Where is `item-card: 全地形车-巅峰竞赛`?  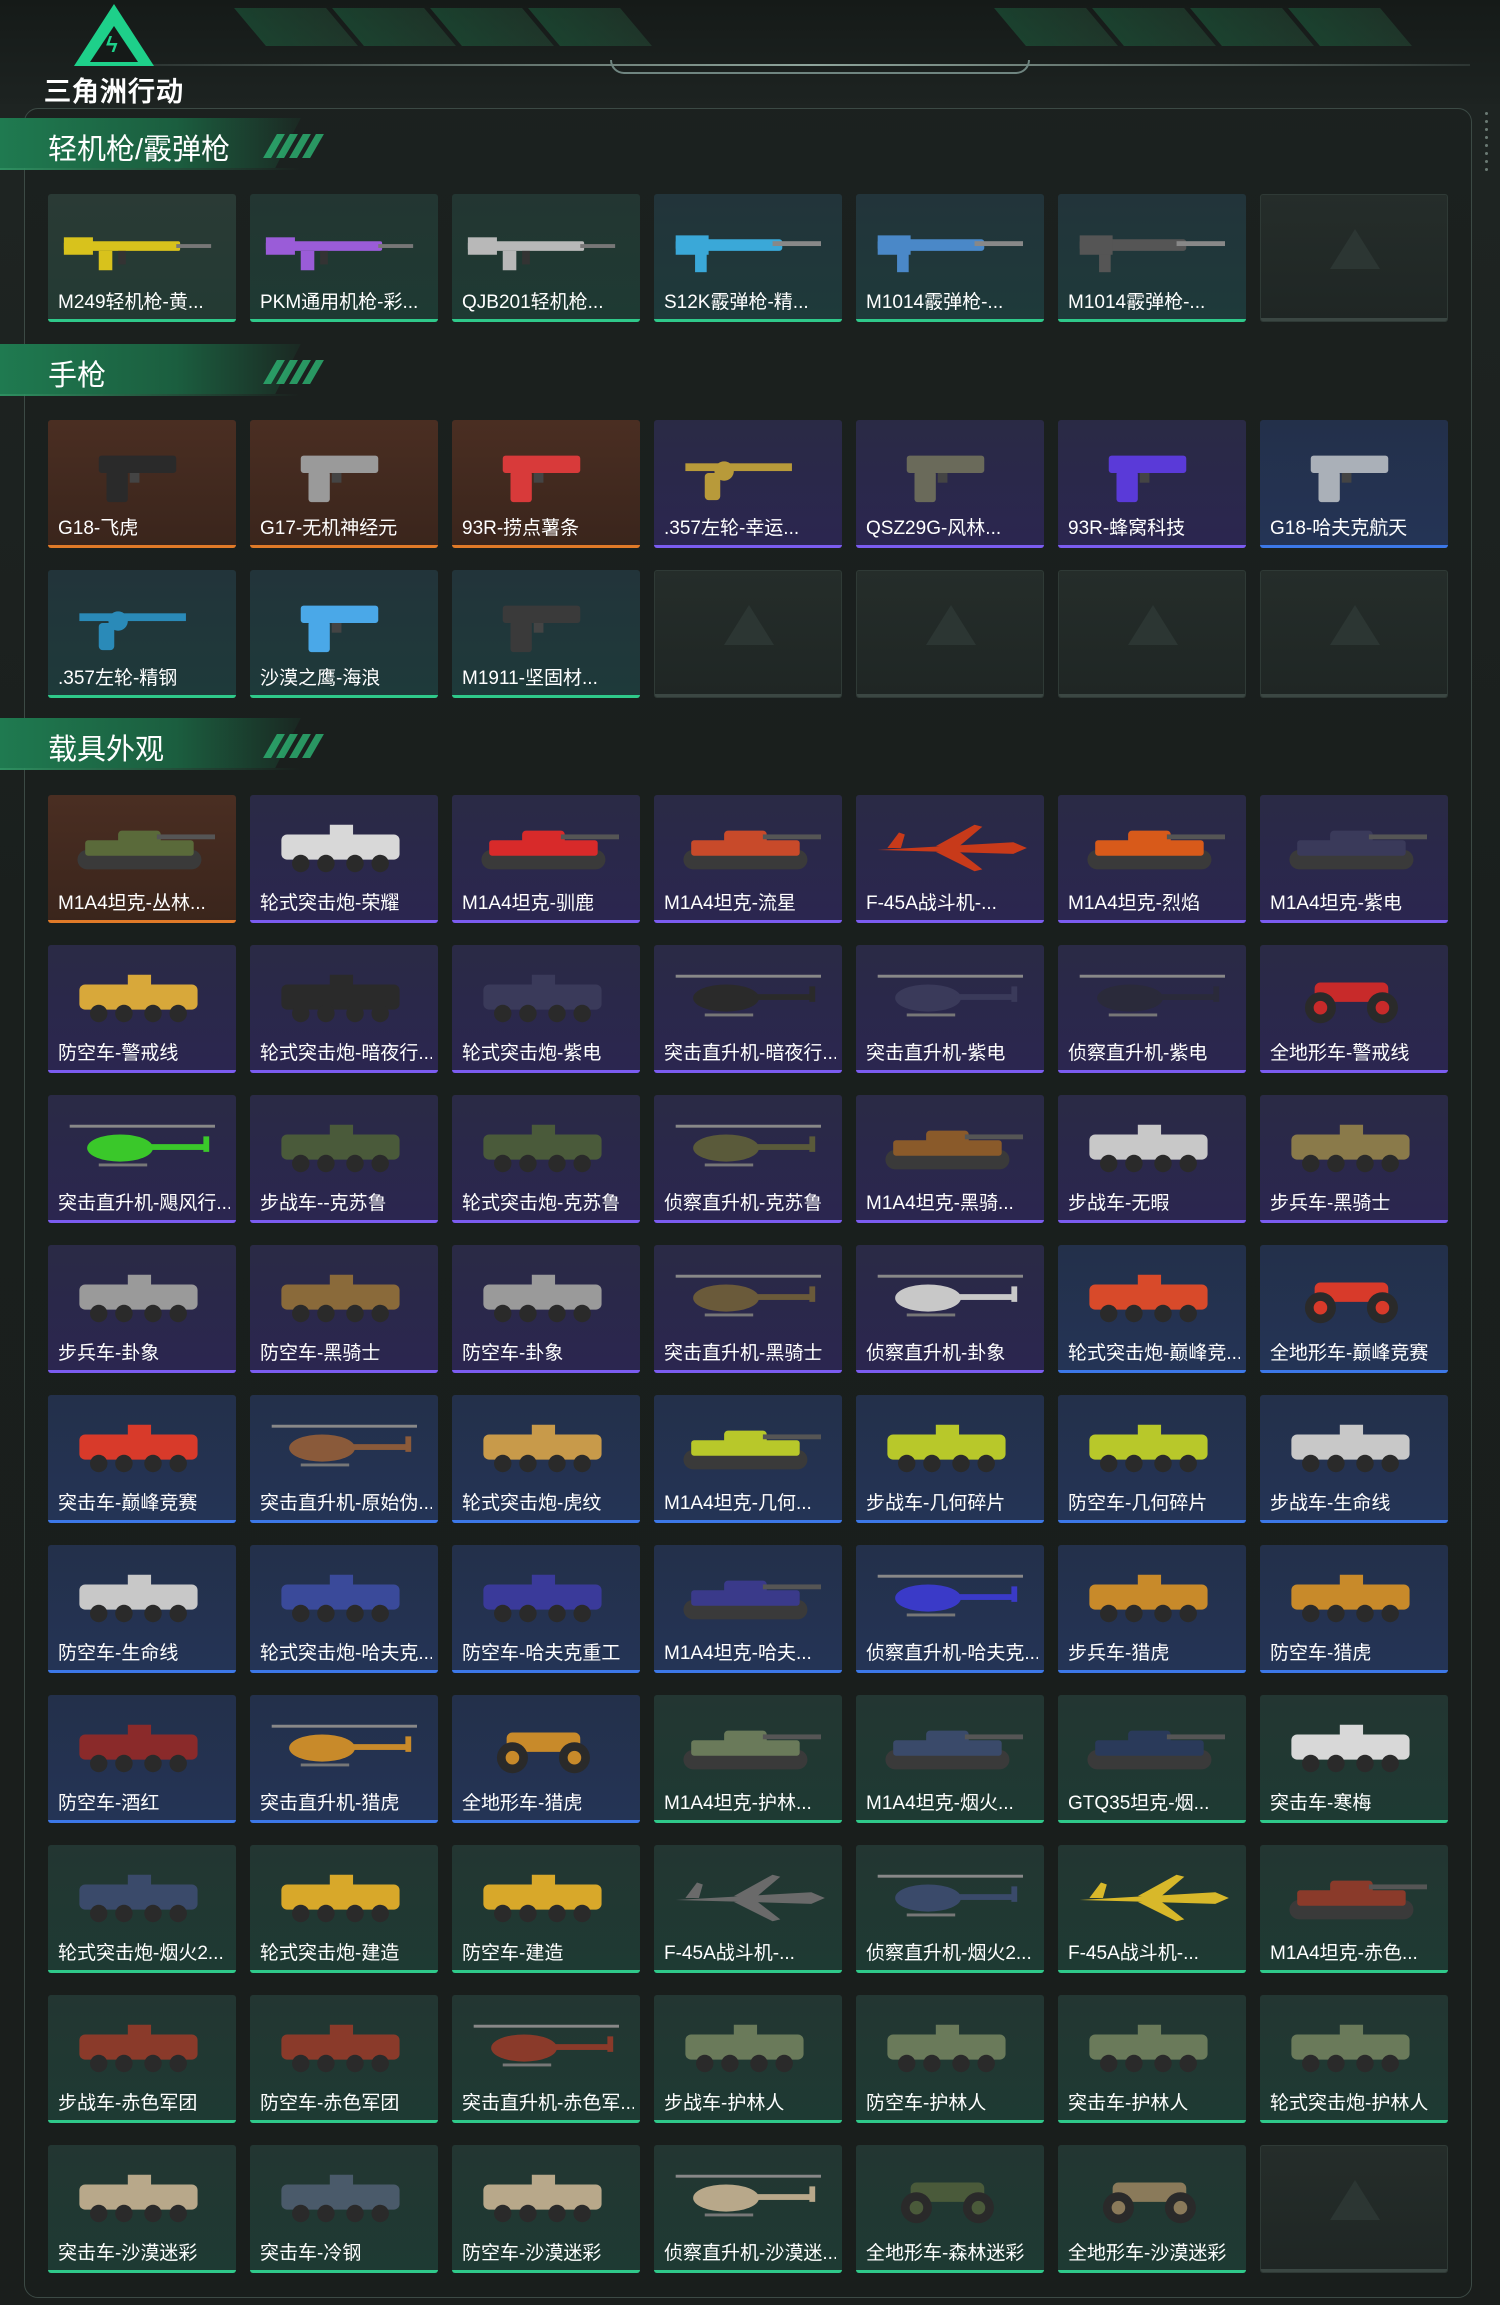 item-card: 全地形车-巅峰竞赛 is located at coordinates (1354, 1309).